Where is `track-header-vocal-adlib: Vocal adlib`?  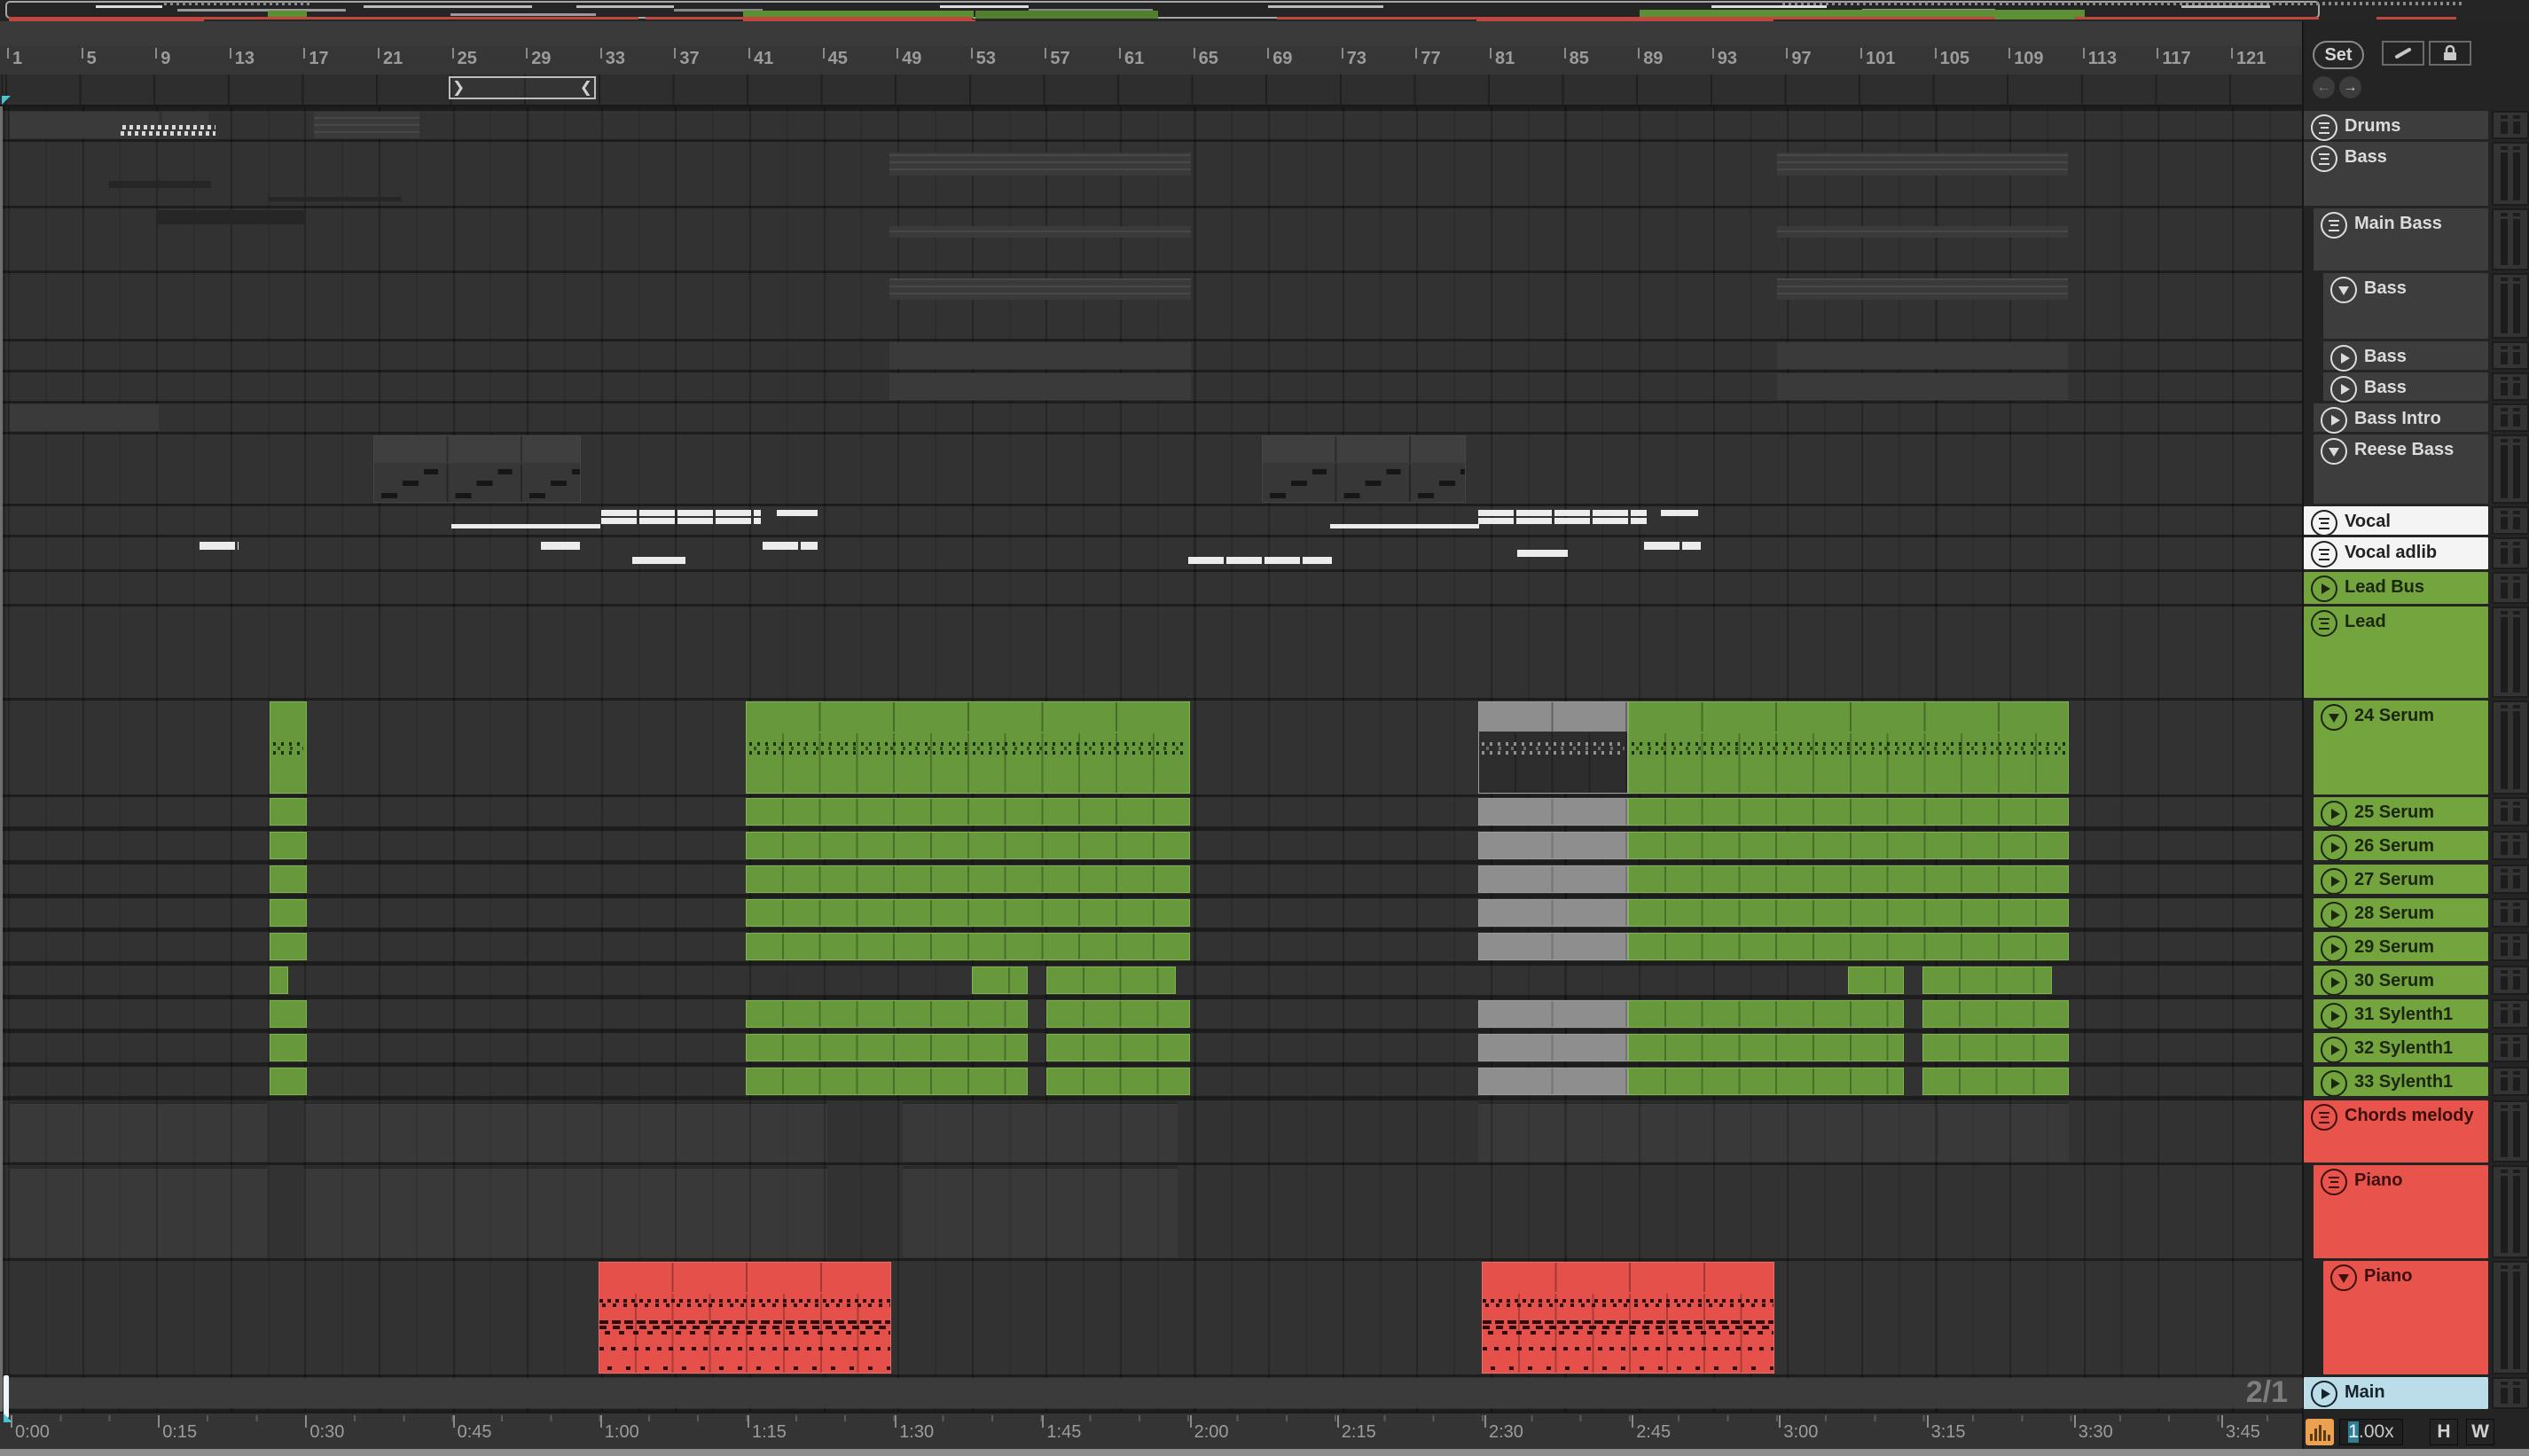
track-header-vocal-adlib: Vocal adlib is located at coordinates (2396, 553).